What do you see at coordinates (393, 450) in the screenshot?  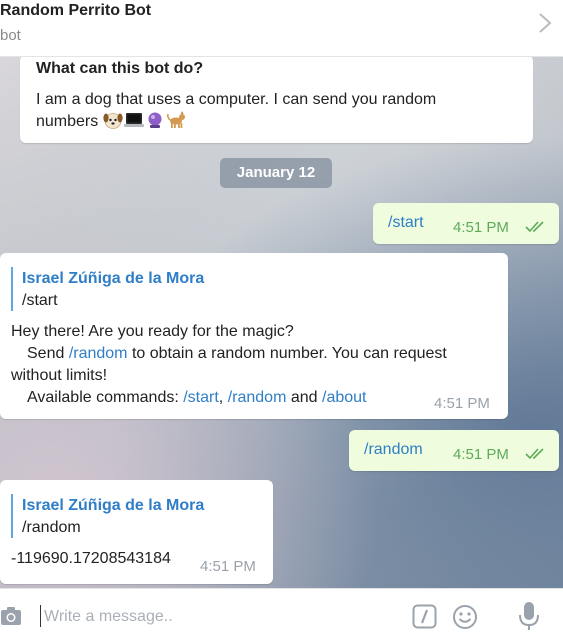 I see `message-text: /random` at bounding box center [393, 450].